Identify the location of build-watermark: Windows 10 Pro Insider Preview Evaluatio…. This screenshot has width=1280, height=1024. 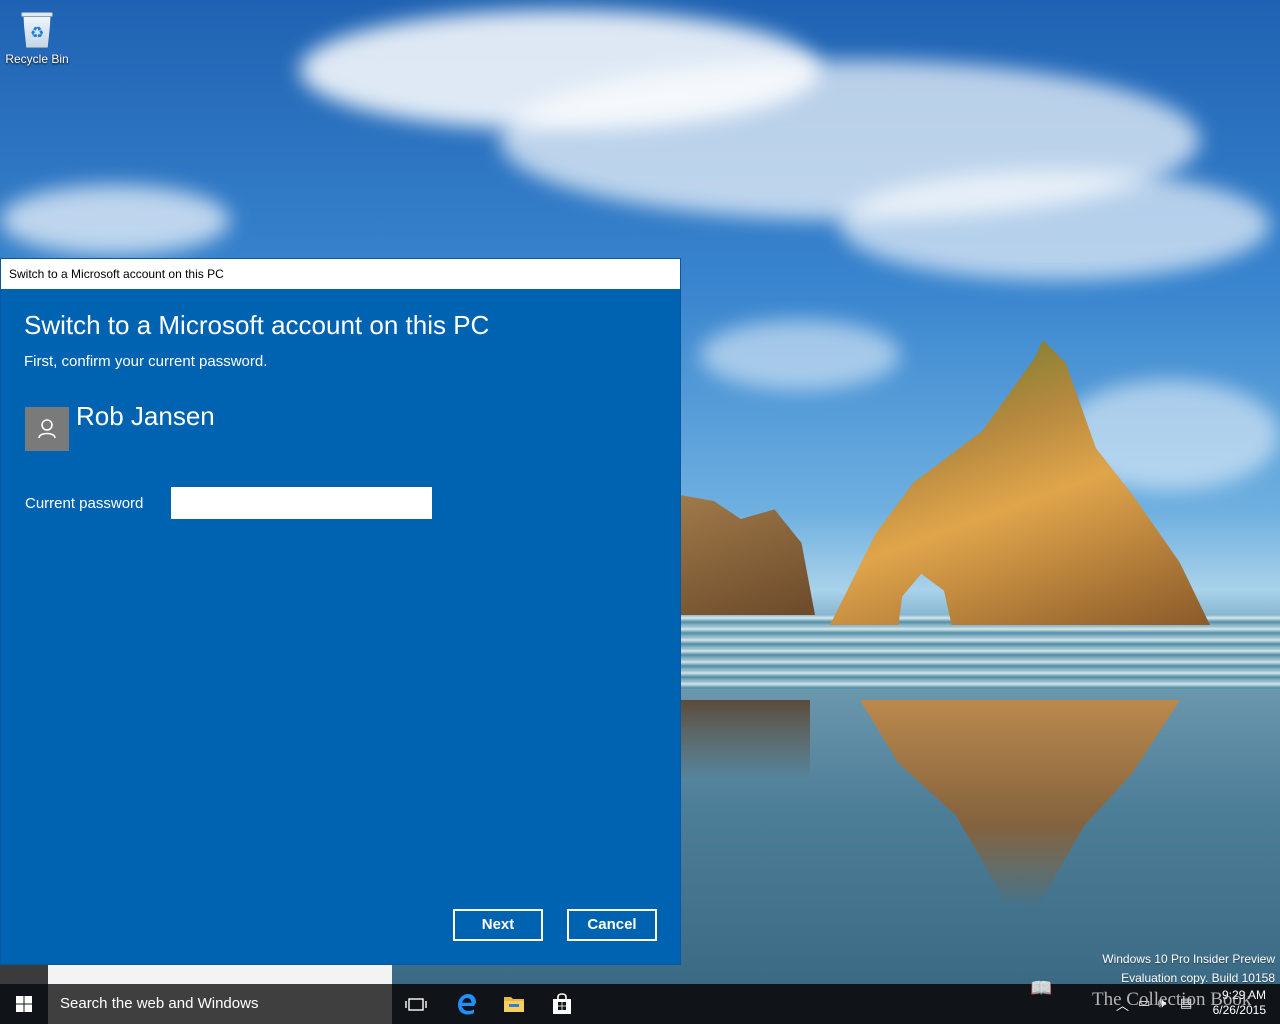
(1188, 969).